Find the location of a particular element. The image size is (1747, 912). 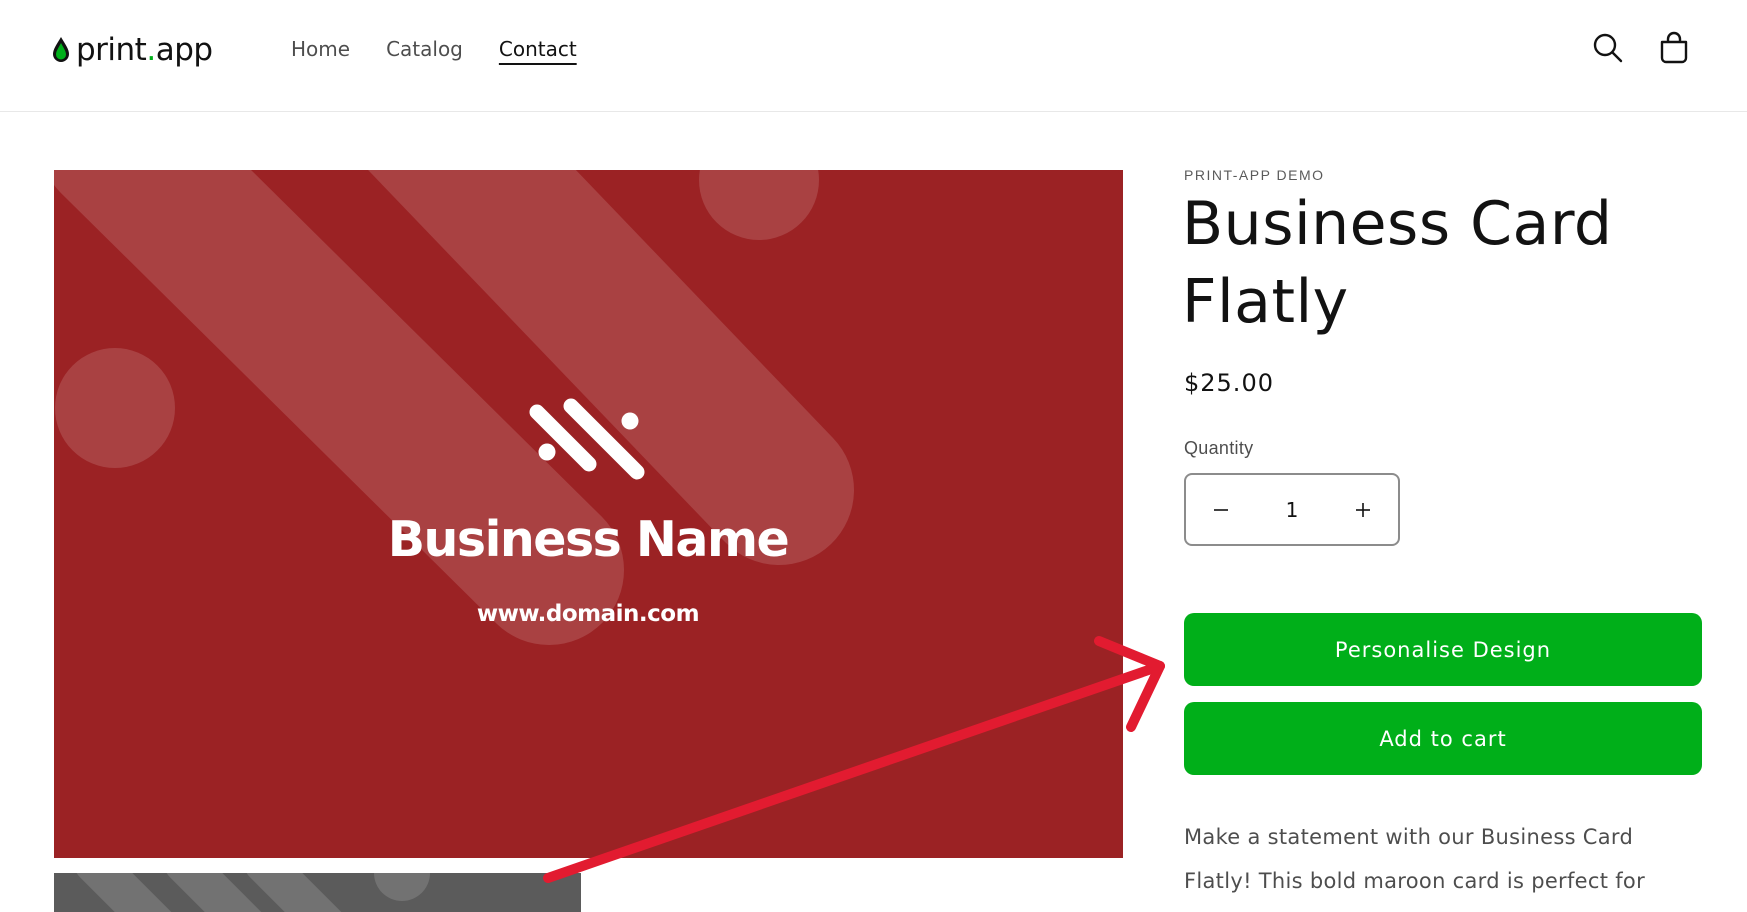

domain-text: www.domain.com is located at coordinates (588, 614).